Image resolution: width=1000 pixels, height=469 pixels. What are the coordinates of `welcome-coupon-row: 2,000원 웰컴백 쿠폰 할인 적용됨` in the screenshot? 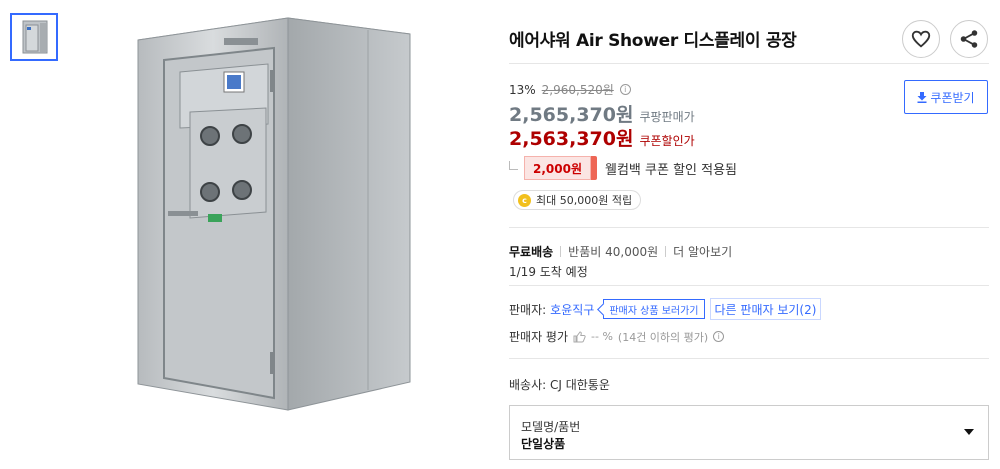 It's located at (623, 168).